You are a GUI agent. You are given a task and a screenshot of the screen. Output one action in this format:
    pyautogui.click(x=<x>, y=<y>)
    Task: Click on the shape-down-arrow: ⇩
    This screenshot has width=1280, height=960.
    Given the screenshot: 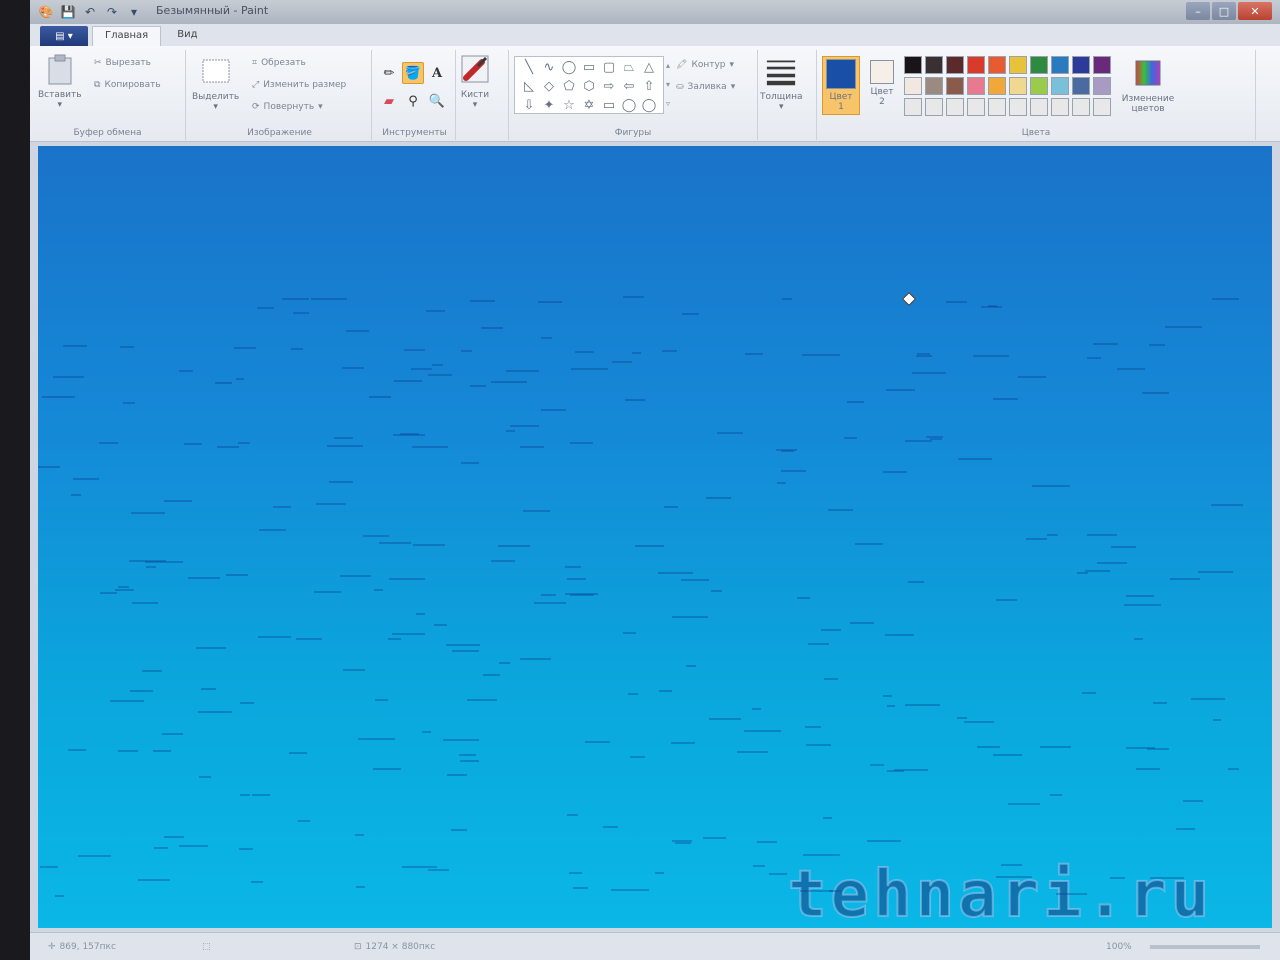 What is the action you would take?
    pyautogui.click(x=529, y=105)
    